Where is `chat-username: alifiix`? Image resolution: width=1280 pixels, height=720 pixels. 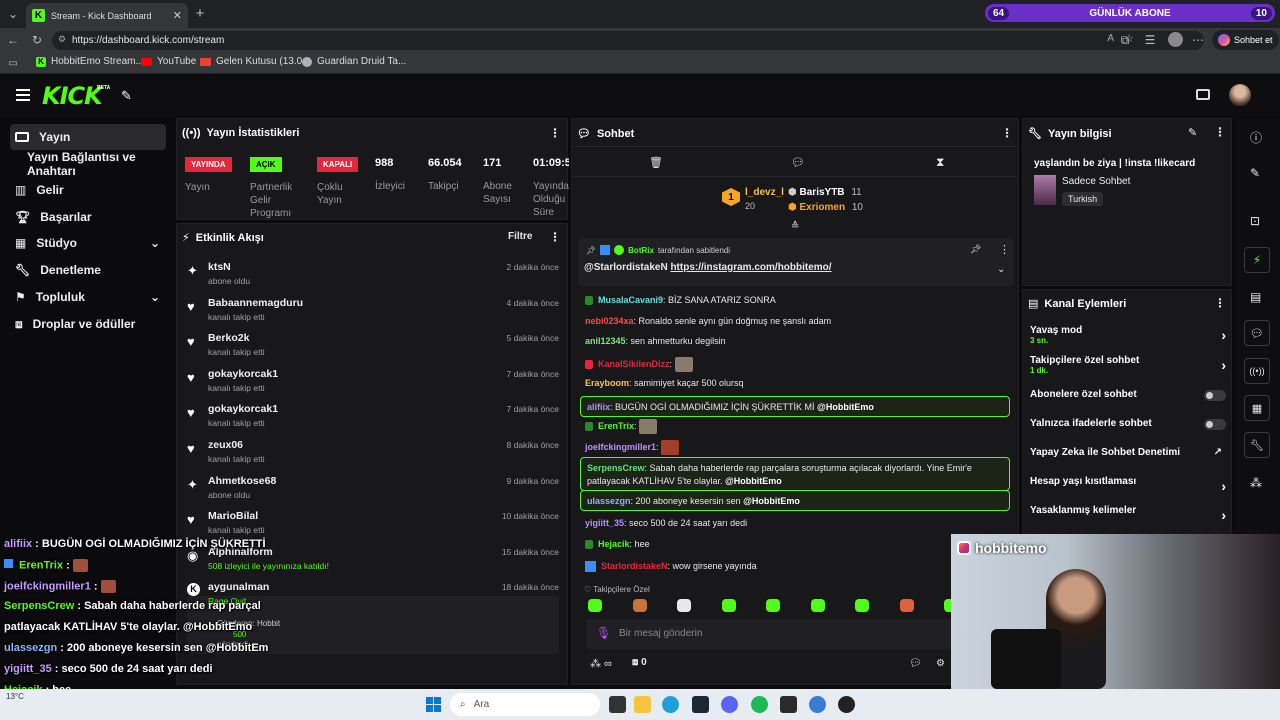
chat-username: alifiix is located at coordinates (598, 407).